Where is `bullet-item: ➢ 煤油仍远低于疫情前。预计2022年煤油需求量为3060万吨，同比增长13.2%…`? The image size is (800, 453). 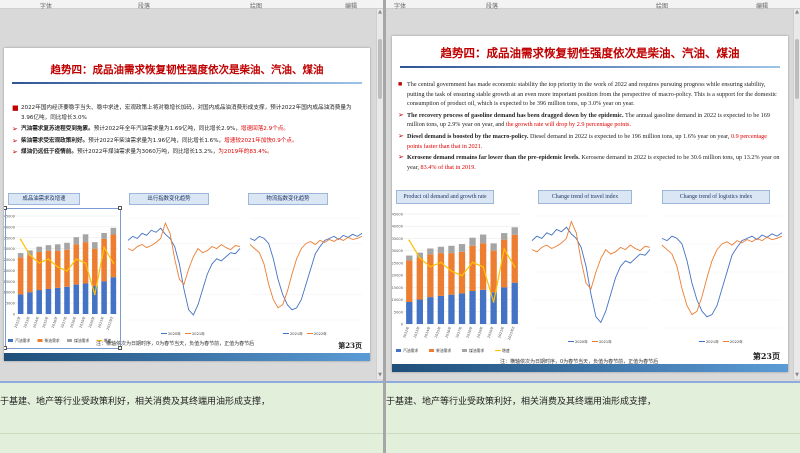 bullet-item: ➢ 煤油仍远低于疫情前。预计2022年煤油需求量为3060万吨，同比增长13.2%… is located at coordinates (187, 153).